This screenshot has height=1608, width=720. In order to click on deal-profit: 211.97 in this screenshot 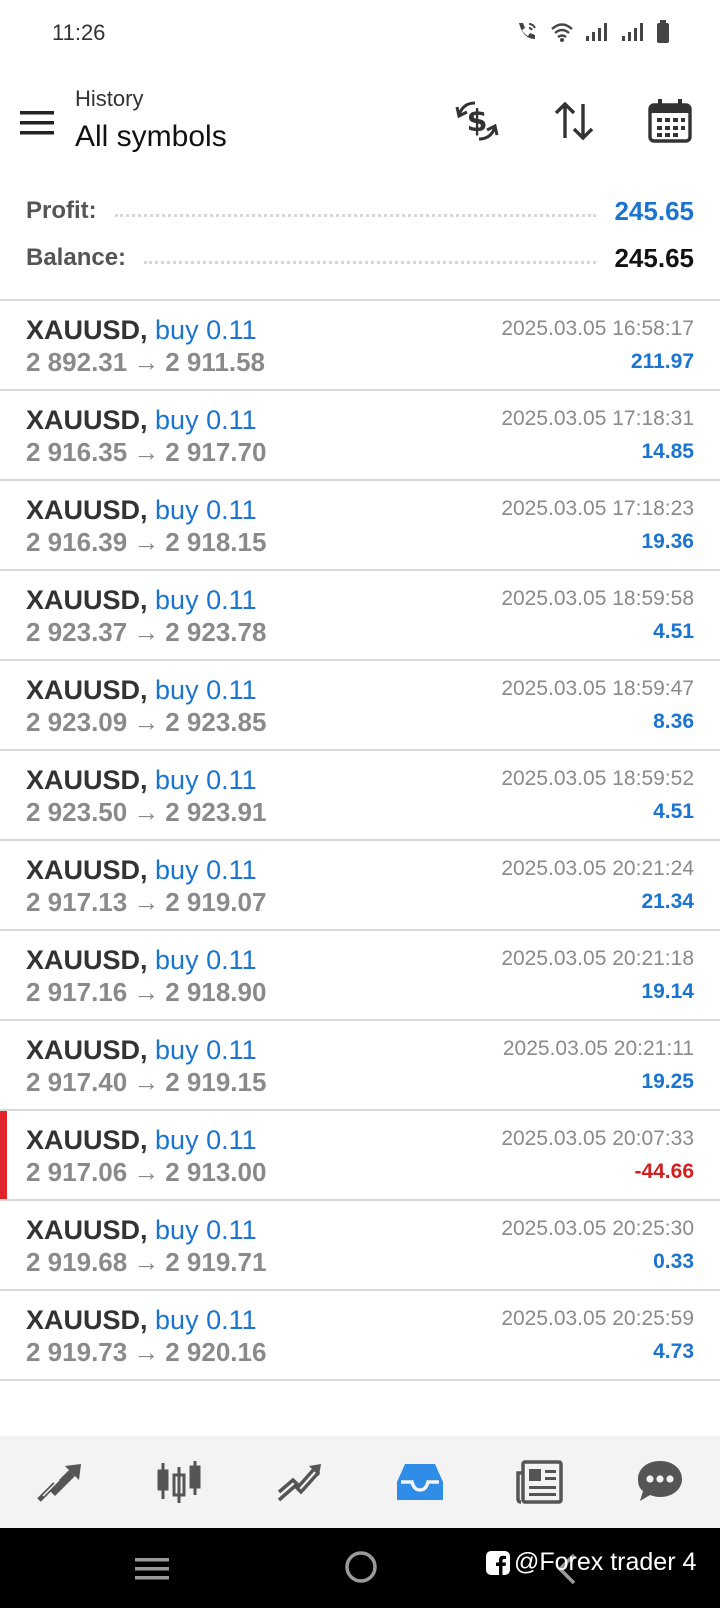, I will do `click(662, 361)`.